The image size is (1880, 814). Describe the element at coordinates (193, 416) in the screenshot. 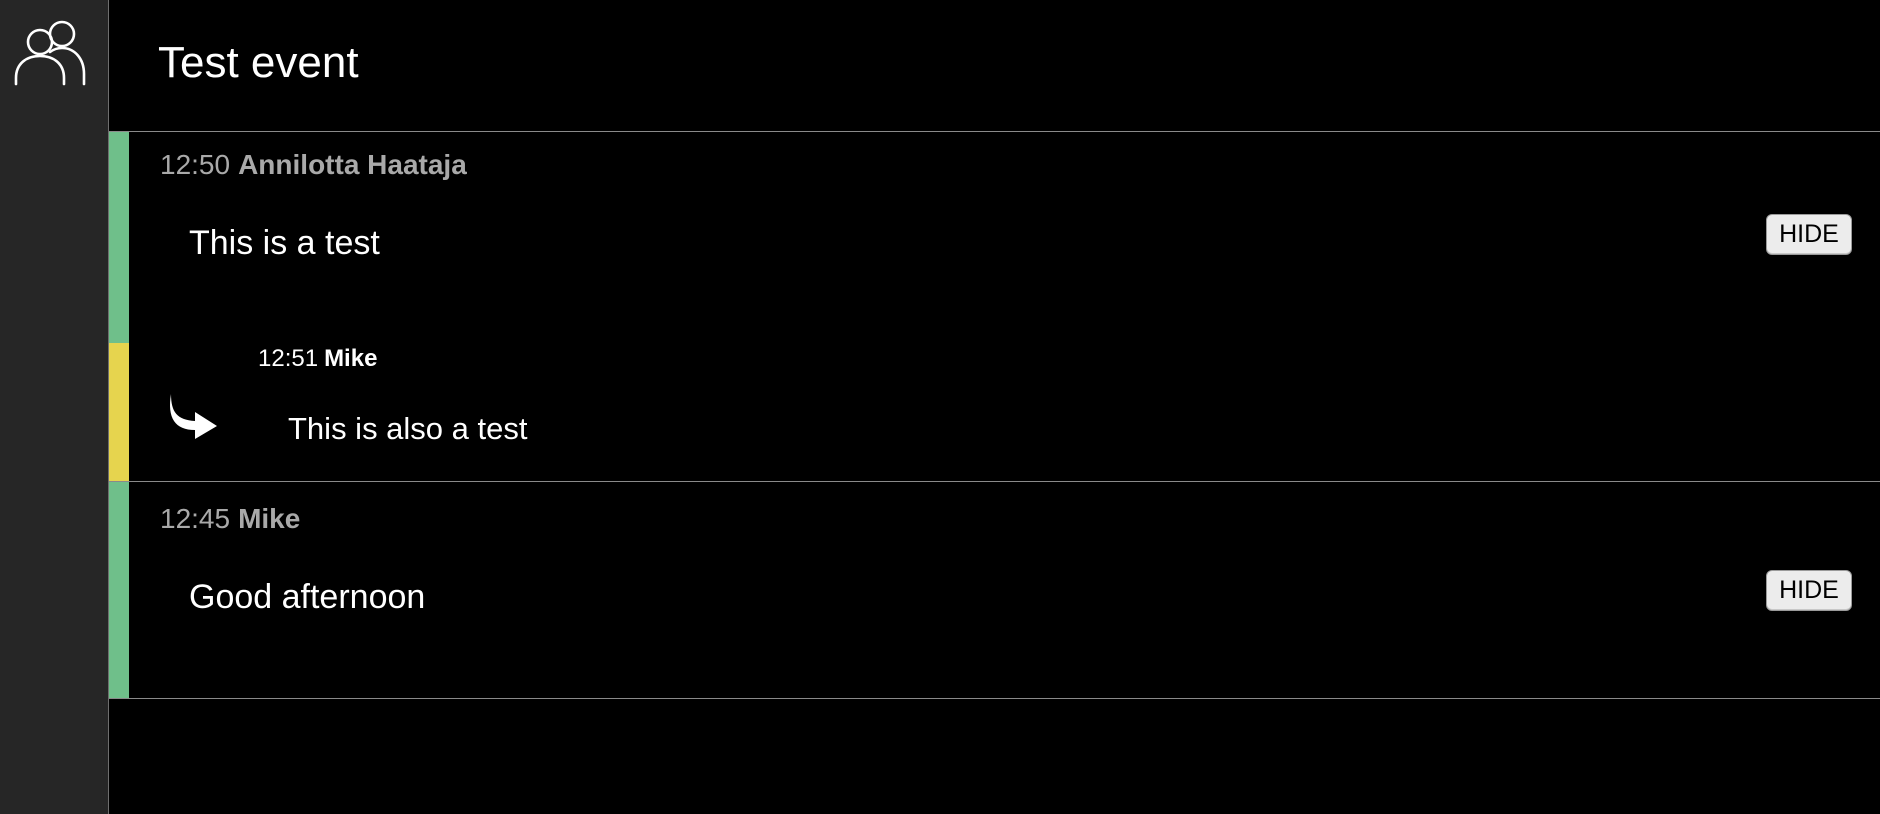

I see `reply-arrow-icon` at that location.